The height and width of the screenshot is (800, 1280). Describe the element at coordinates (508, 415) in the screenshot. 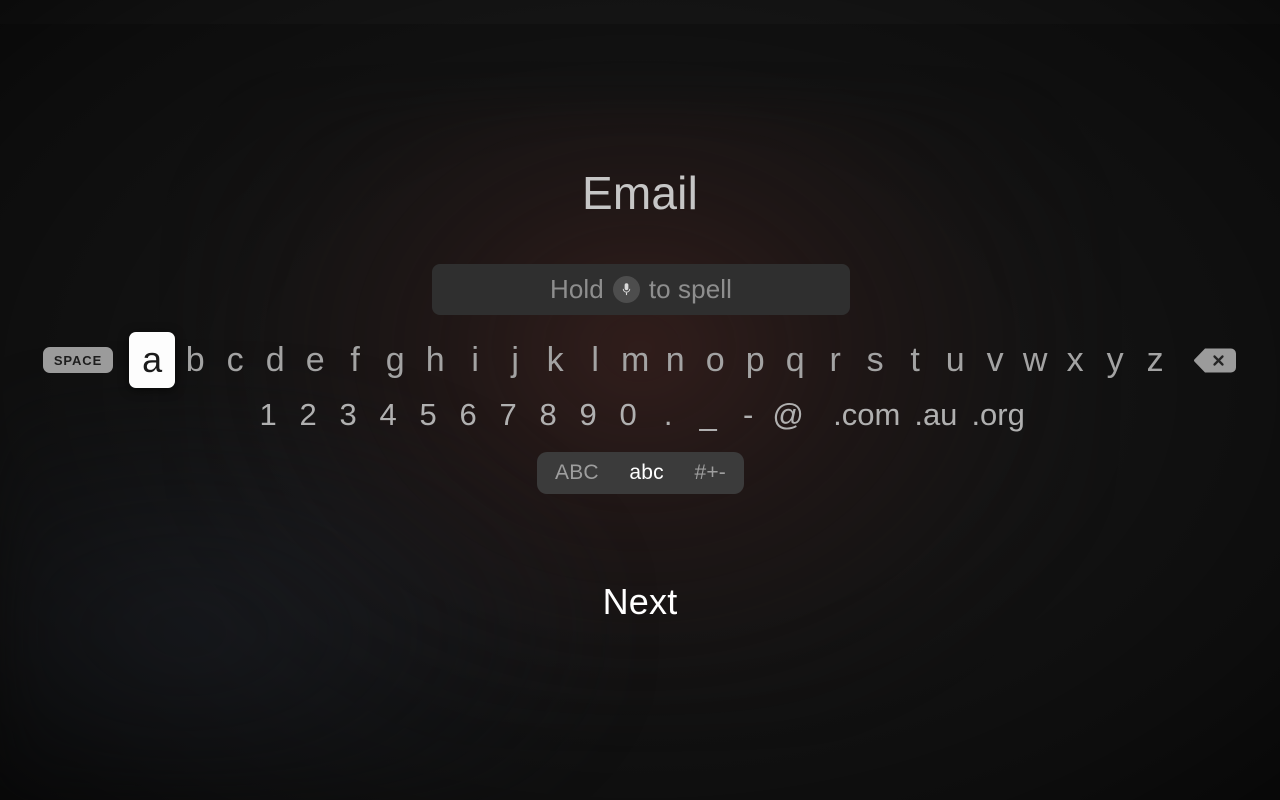

I see `key-number-7: 7` at that location.